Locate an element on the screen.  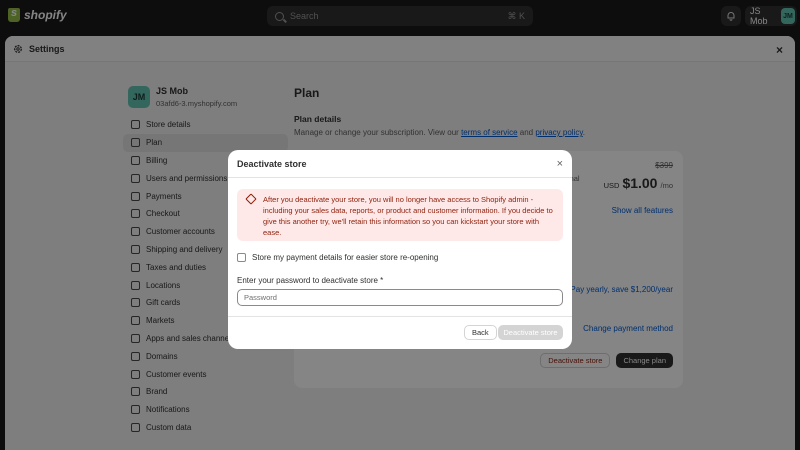
password-field is located at coordinates (400, 297).